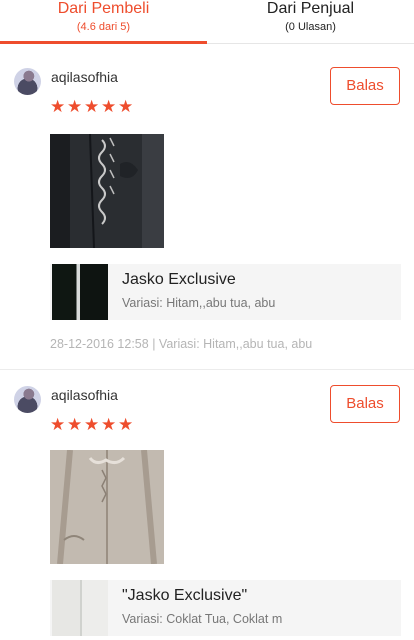 The height and width of the screenshot is (640, 414). Describe the element at coordinates (179, 279) in the screenshot. I see `product-name: Jasko Exclusive` at that location.